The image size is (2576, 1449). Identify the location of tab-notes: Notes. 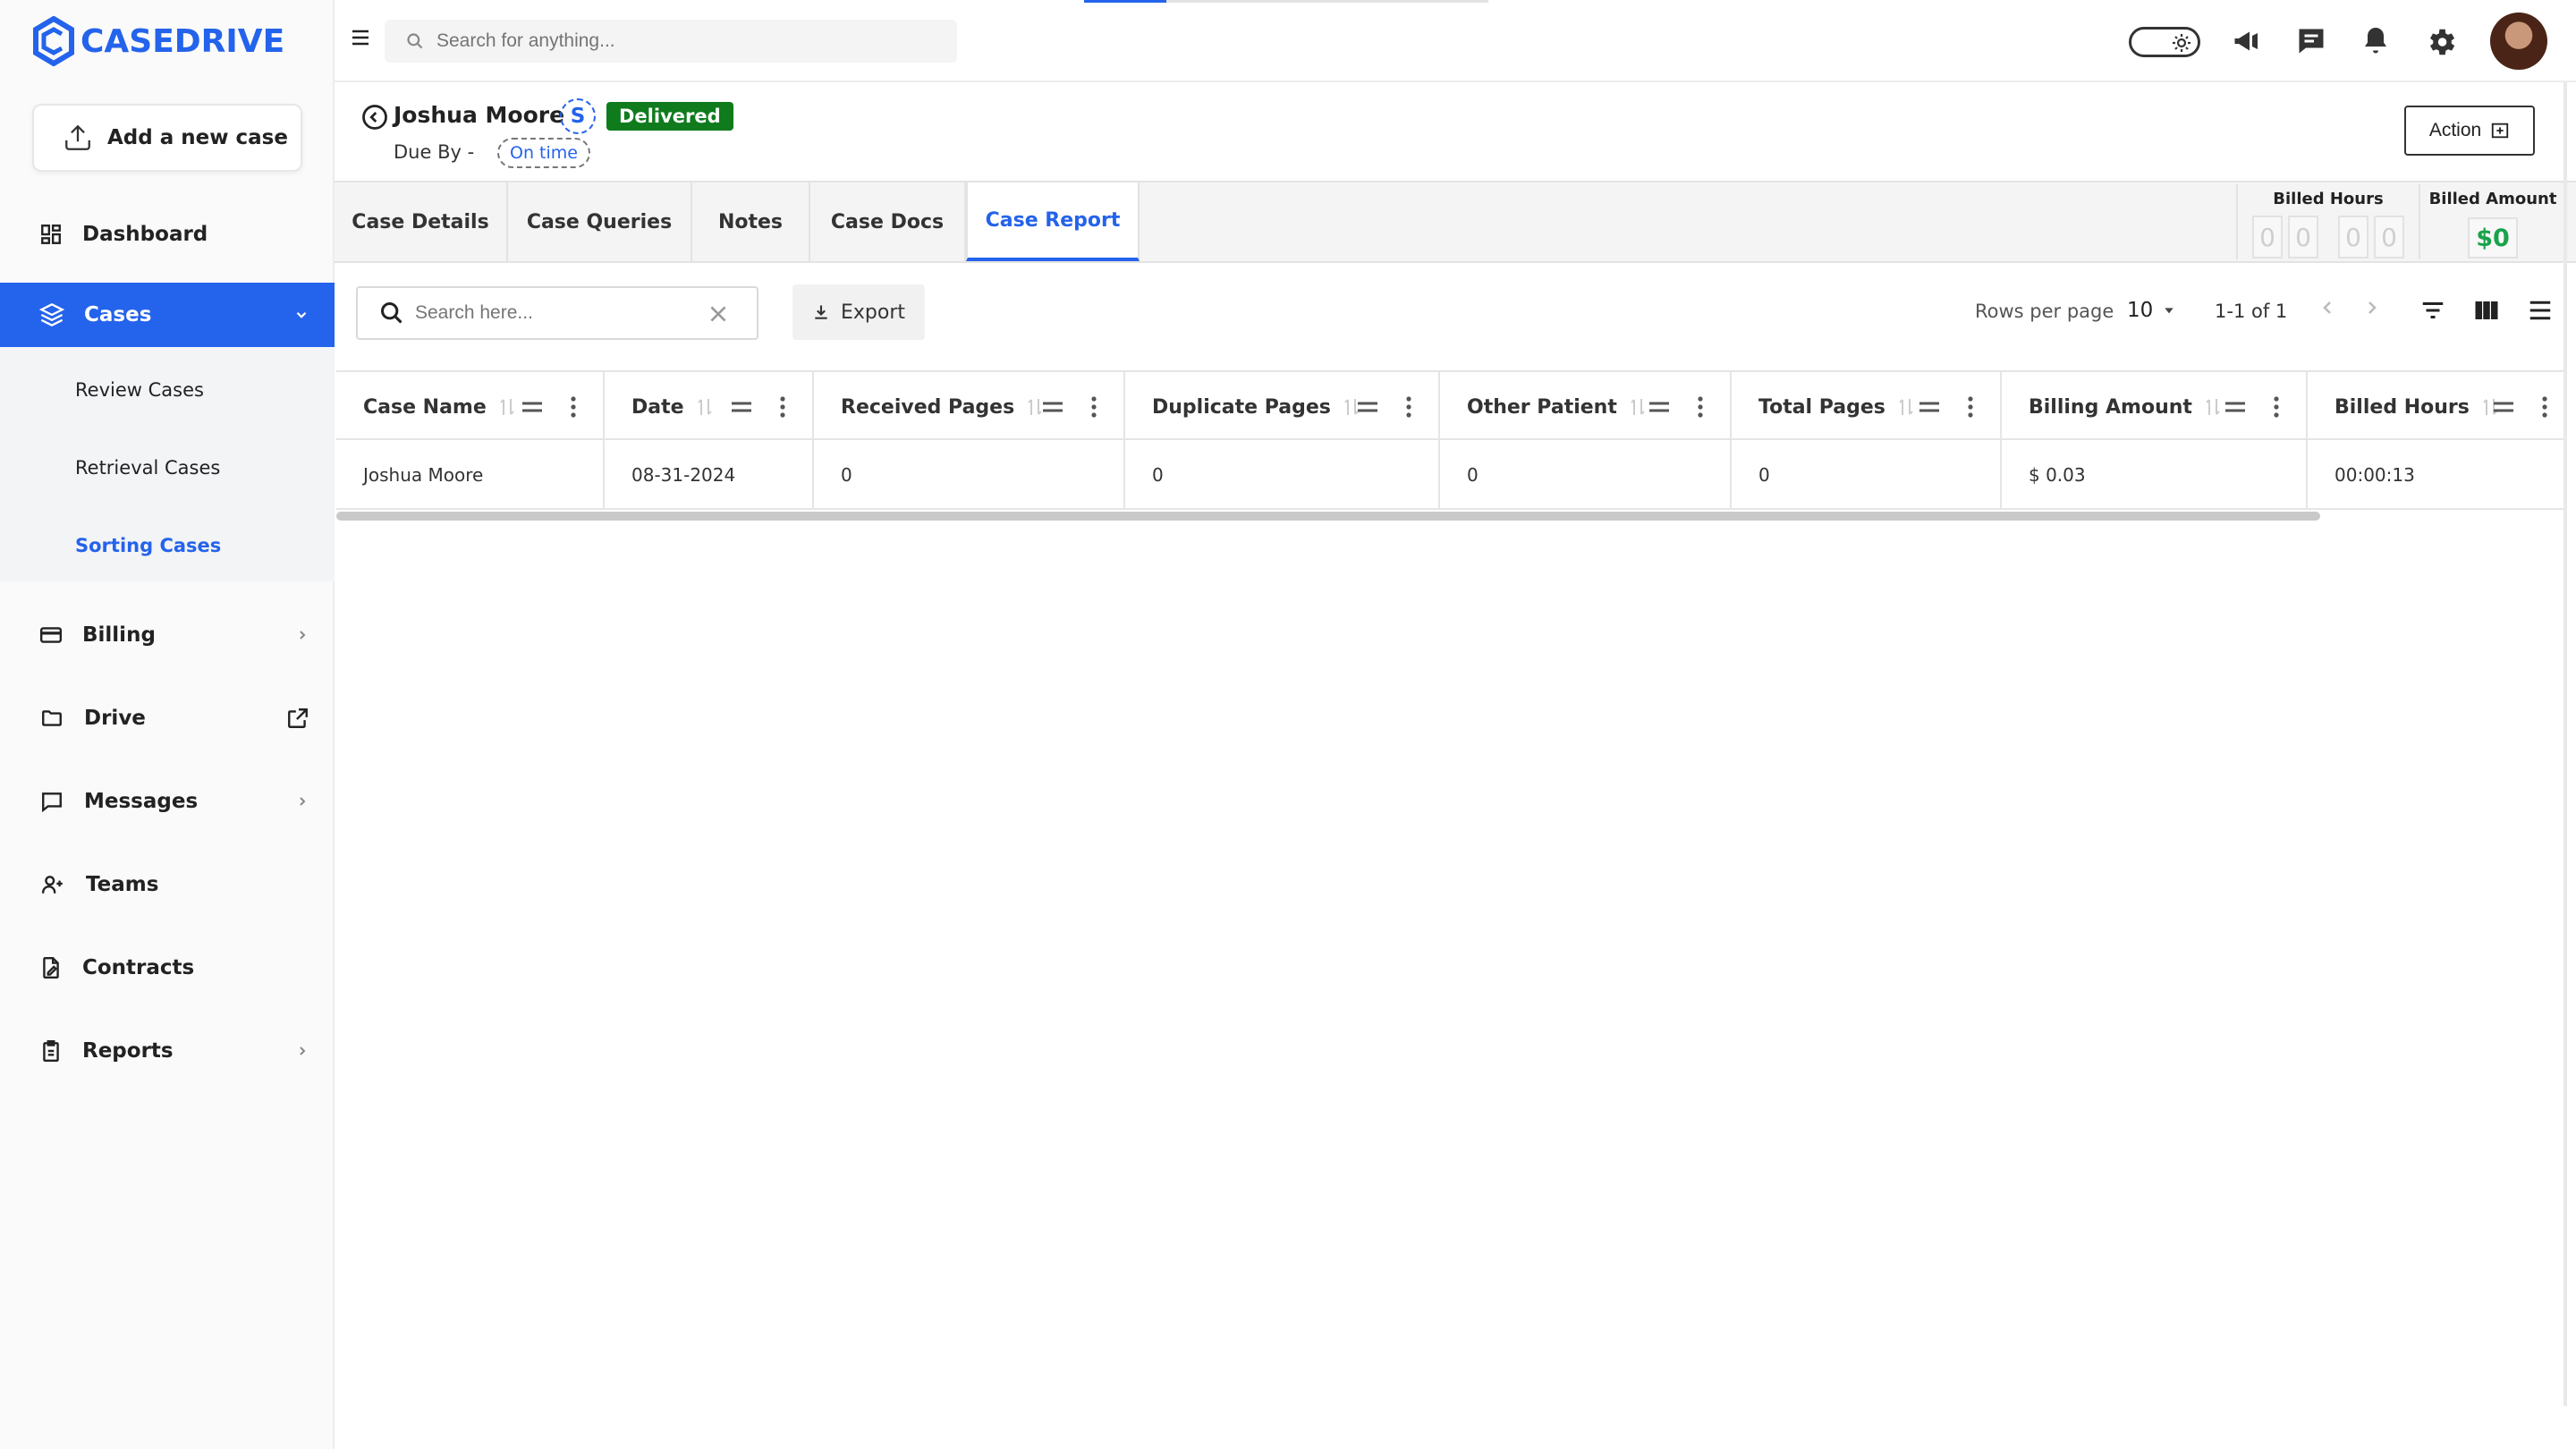
(751, 221).